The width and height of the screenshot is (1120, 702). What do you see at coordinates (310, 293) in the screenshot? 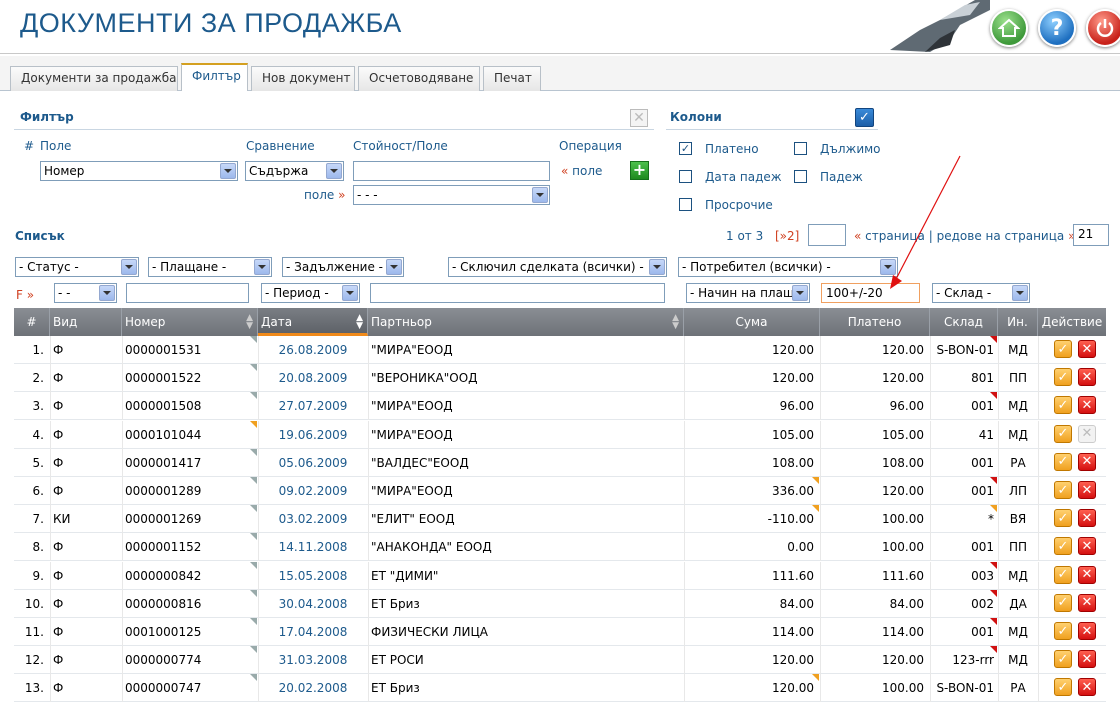
I see `period-select: - Период -` at bounding box center [310, 293].